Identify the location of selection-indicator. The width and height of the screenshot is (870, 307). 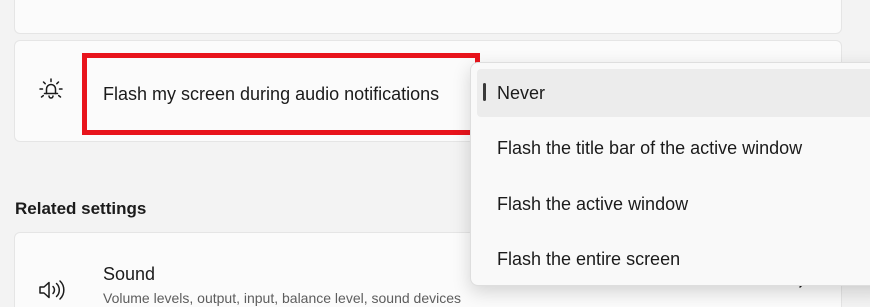
(484, 92).